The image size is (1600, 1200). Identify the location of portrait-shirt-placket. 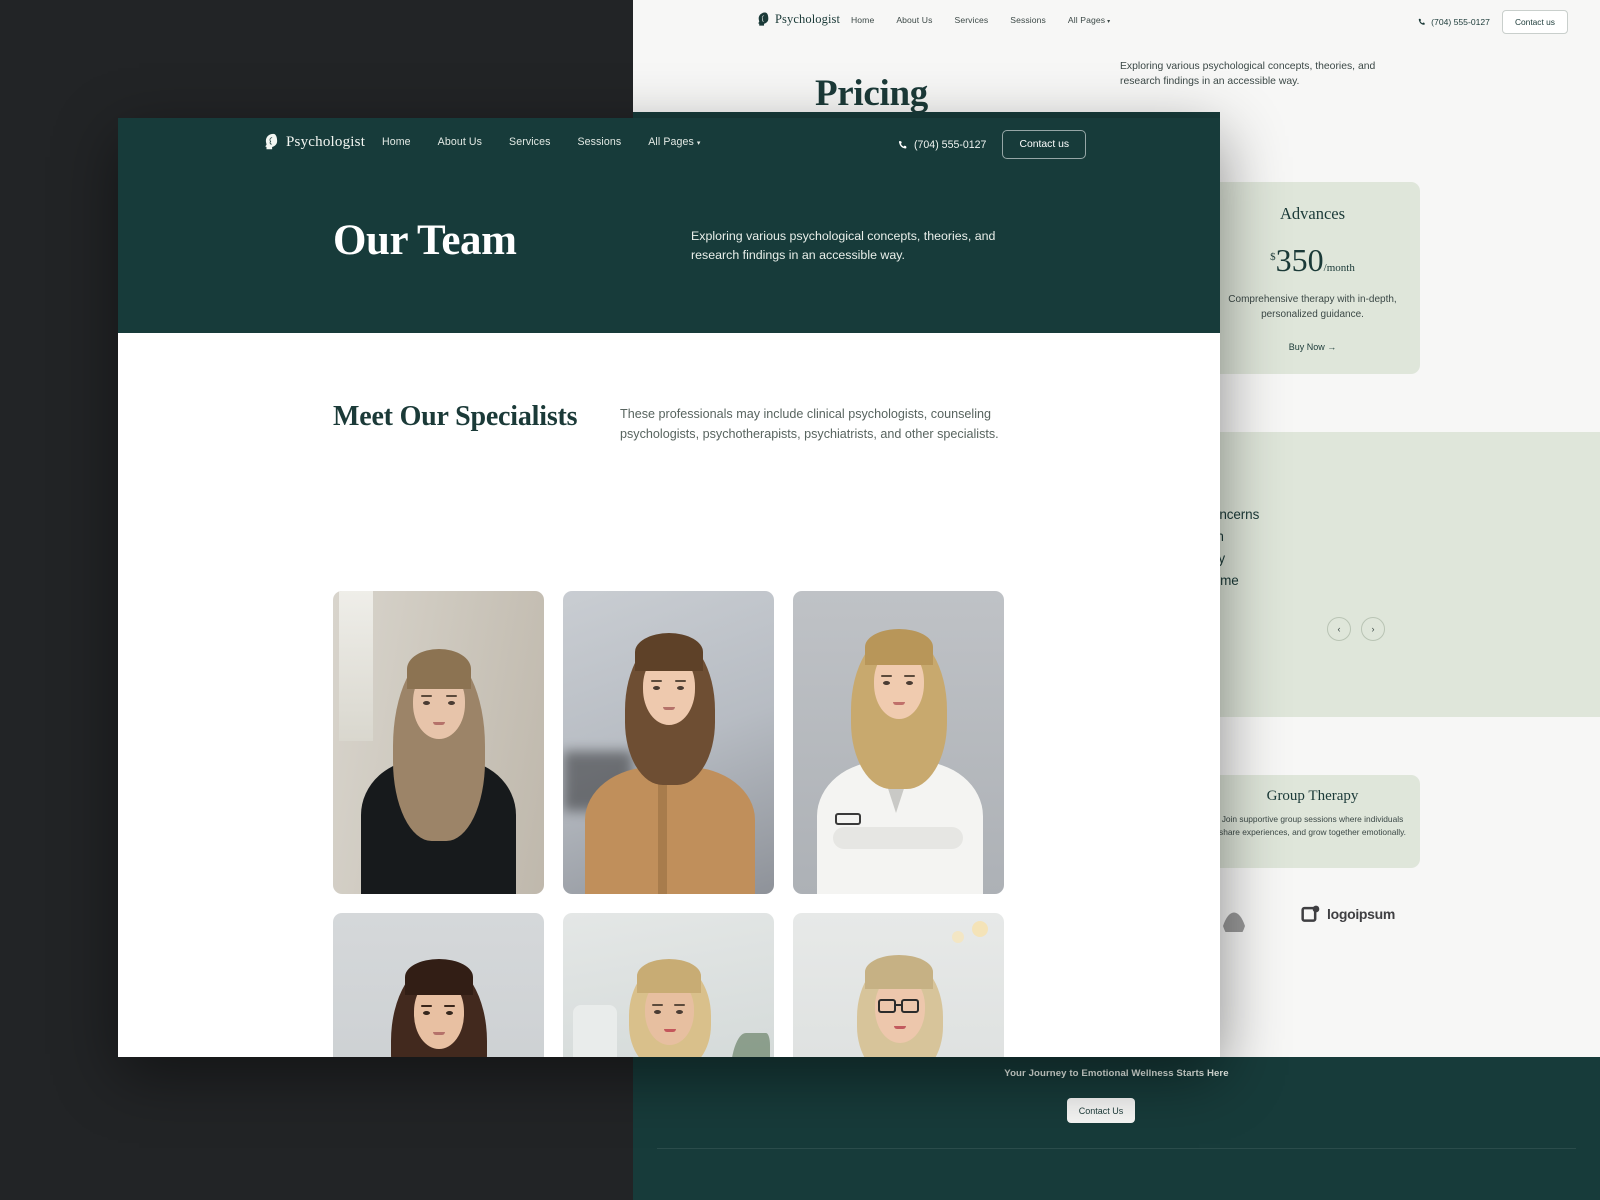
(662, 830).